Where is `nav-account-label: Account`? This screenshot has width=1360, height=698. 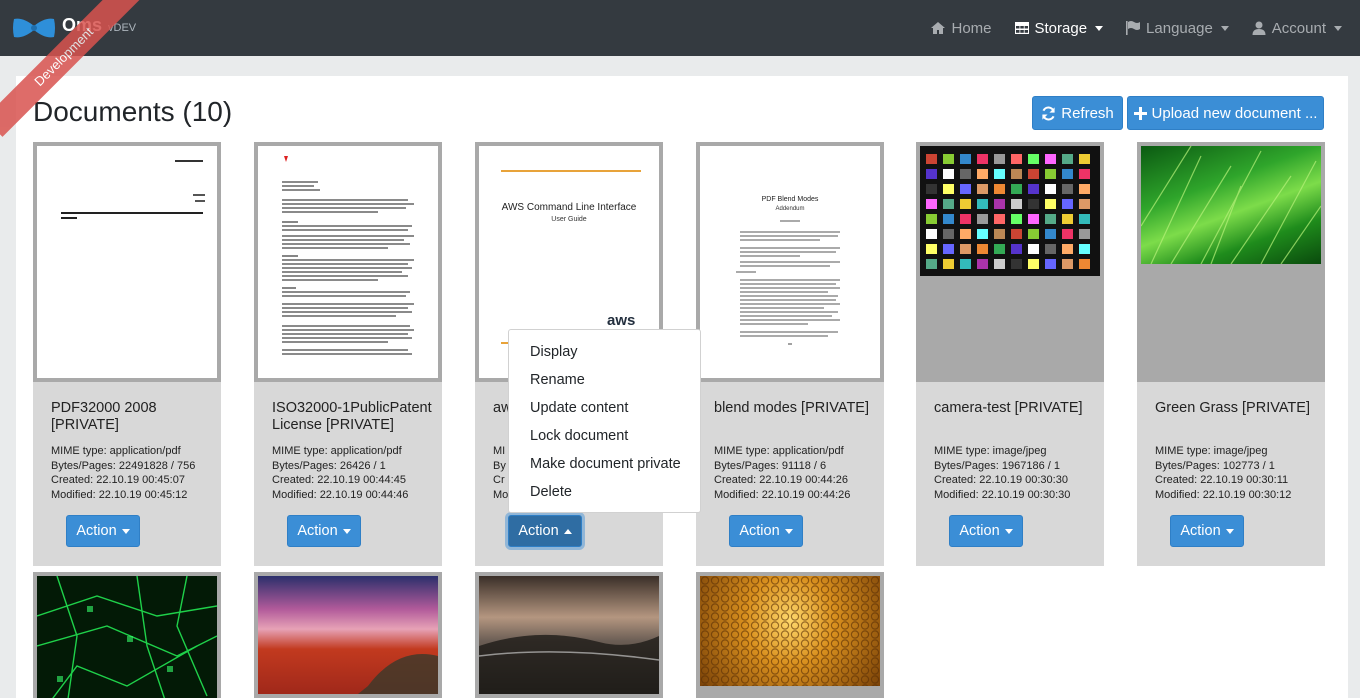 nav-account-label: Account is located at coordinates (1298, 28).